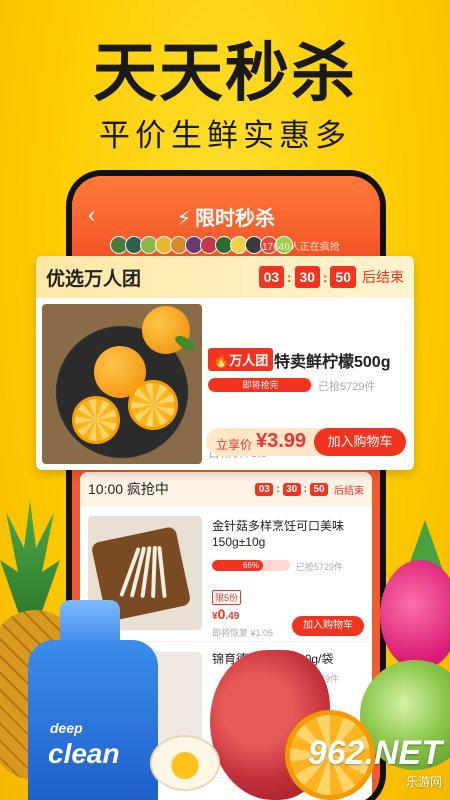 The height and width of the screenshot is (800, 450). Describe the element at coordinates (66, 728) in the screenshot. I see `bottle-label-top: deep` at that location.